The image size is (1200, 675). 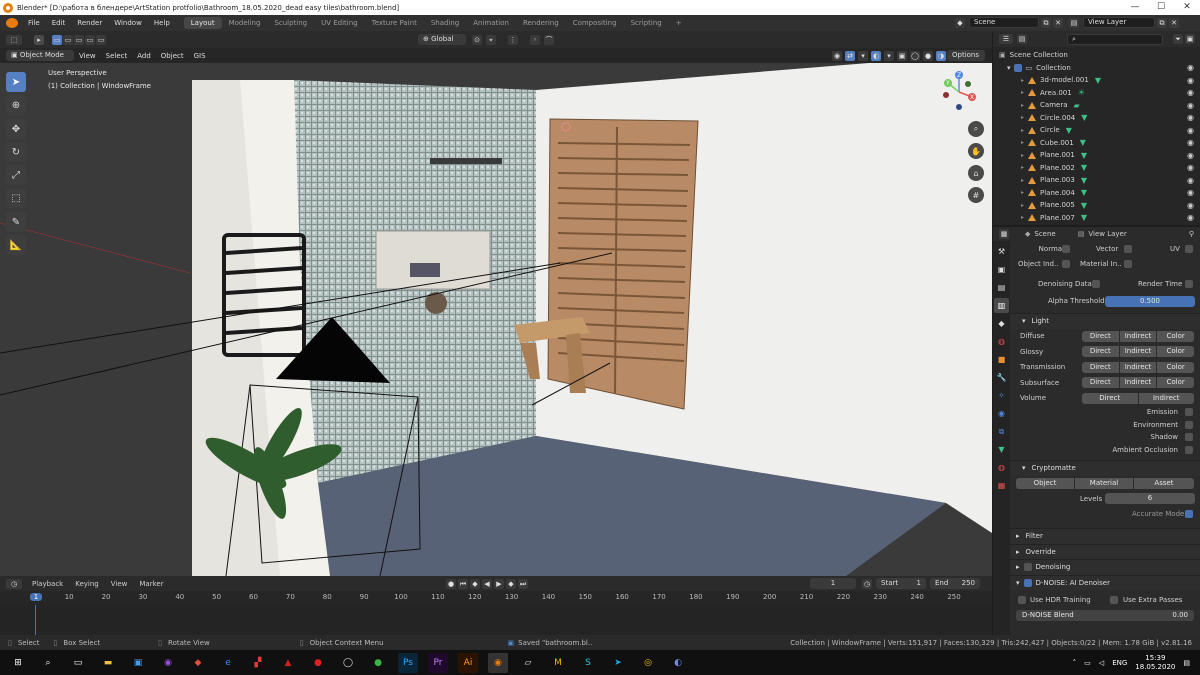 I want to click on denoising-section-header: ▸ Denoising, so click(x=1105, y=567).